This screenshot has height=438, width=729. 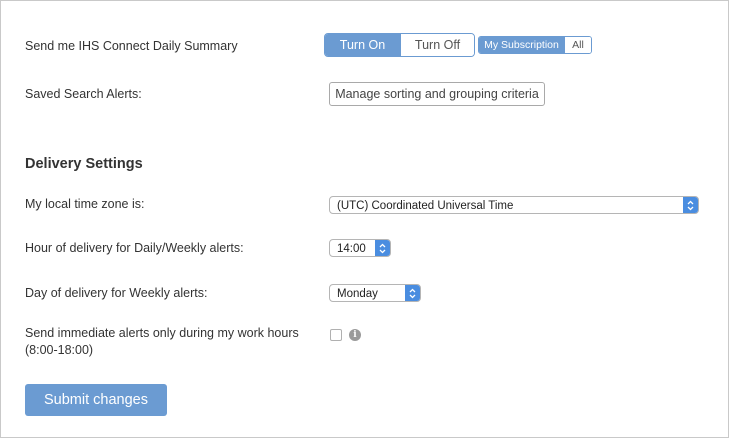 What do you see at coordinates (577, 45) in the screenshot?
I see `all-button: All` at bounding box center [577, 45].